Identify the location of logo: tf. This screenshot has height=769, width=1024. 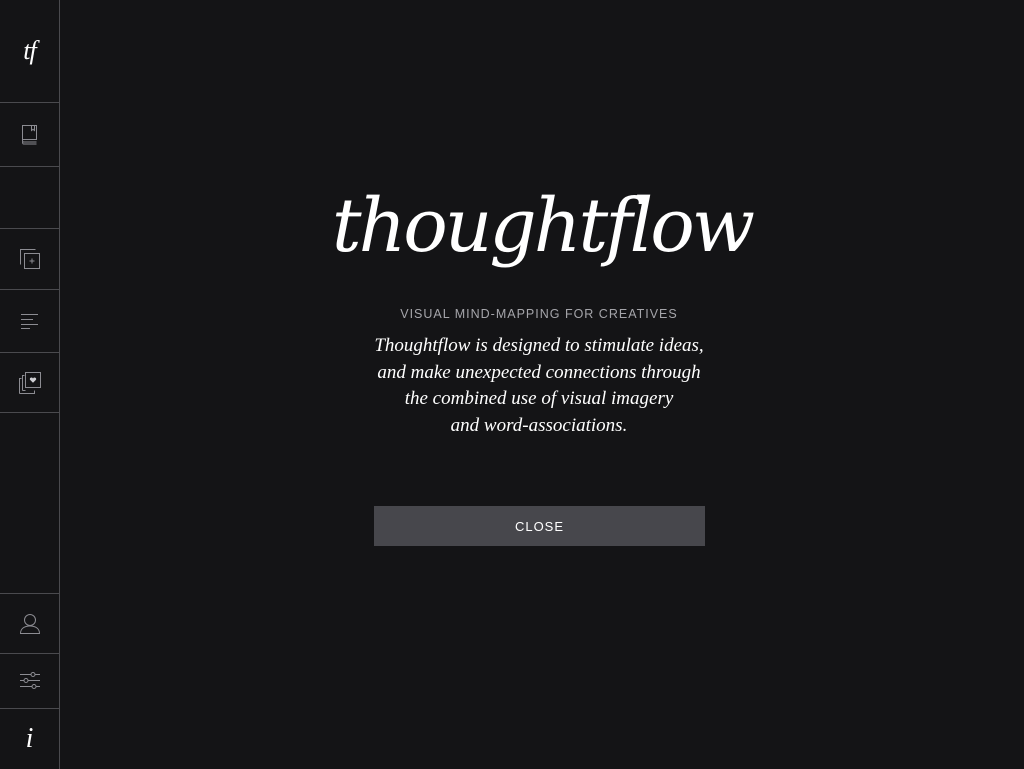
(29, 51).